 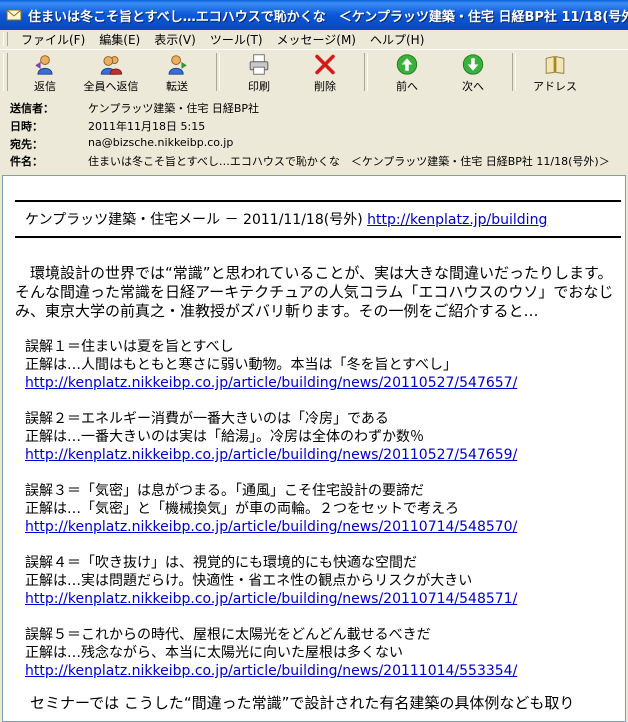 What do you see at coordinates (241, 365) in the screenshot?
I see `myth-correction: 正解は…人間はもともと寒さに弱い動物。本当は「冬を旨とすべし」` at bounding box center [241, 365].